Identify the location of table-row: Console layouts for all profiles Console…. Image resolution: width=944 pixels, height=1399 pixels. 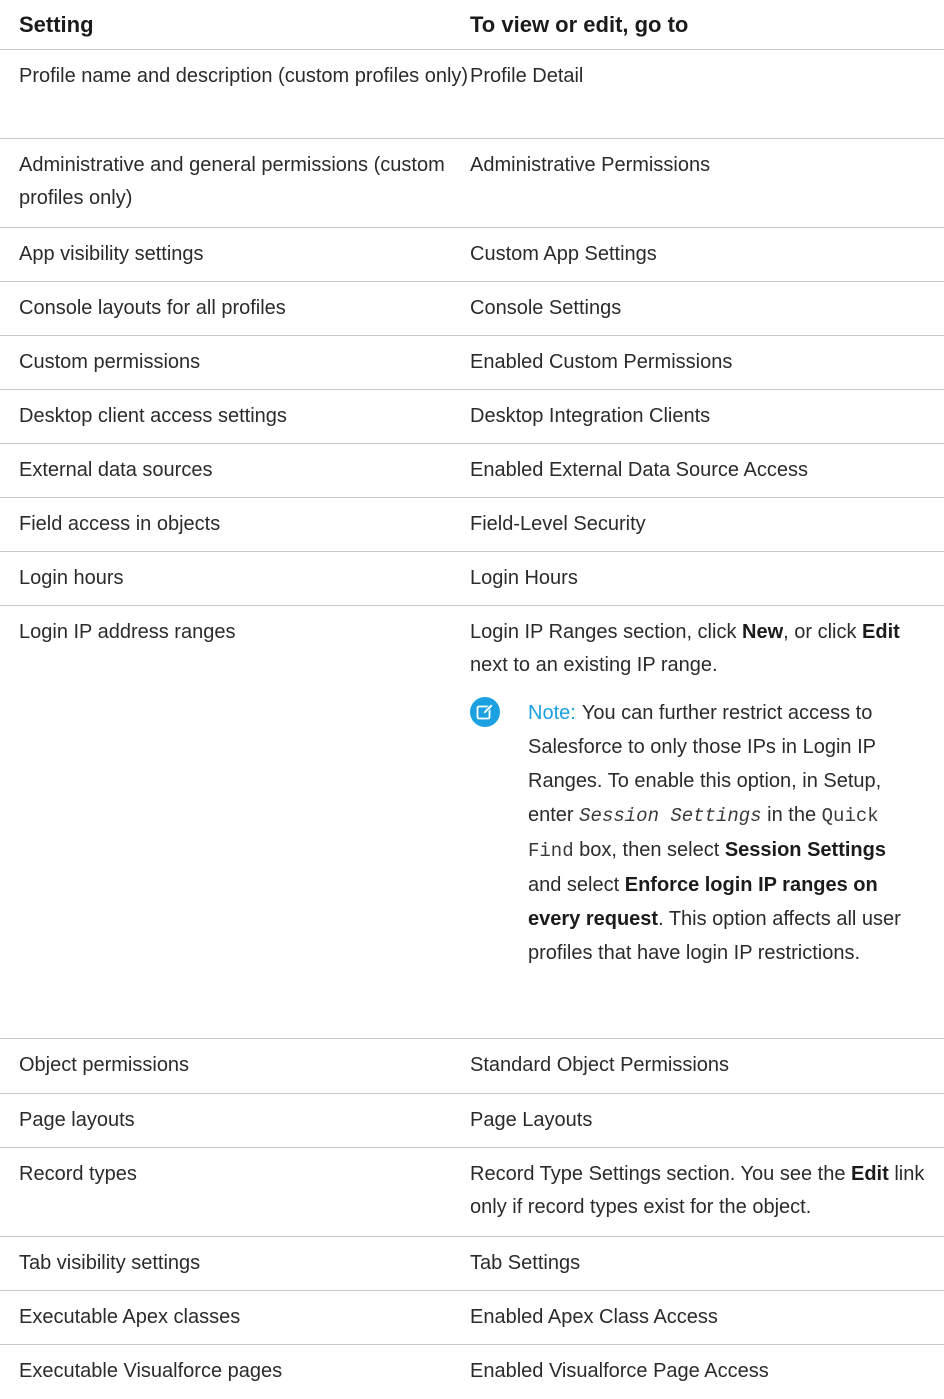
(472, 309).